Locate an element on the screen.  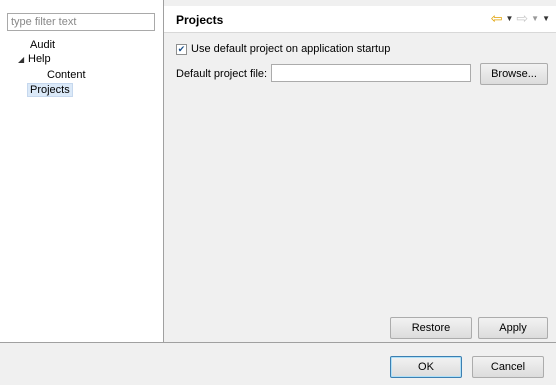
page-navigation: ⇦ ▼ ⇨ ▼ ▼ is located at coordinates (520, 18).